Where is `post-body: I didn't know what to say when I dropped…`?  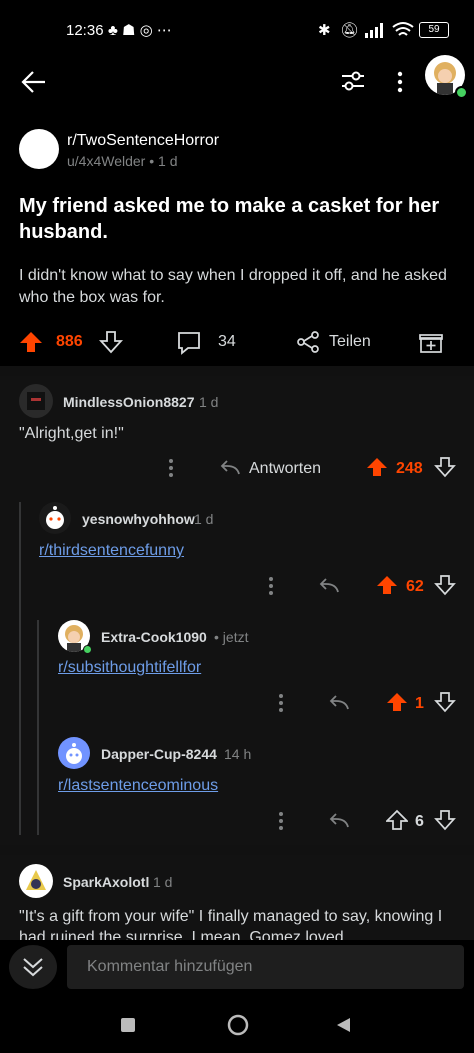
post-body: I didn't know what to say when I dropped… is located at coordinates (233, 286).